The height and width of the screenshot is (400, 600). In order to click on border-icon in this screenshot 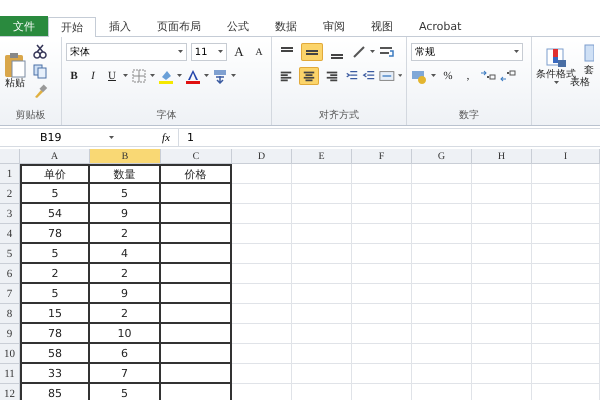, I will do `click(139, 76)`.